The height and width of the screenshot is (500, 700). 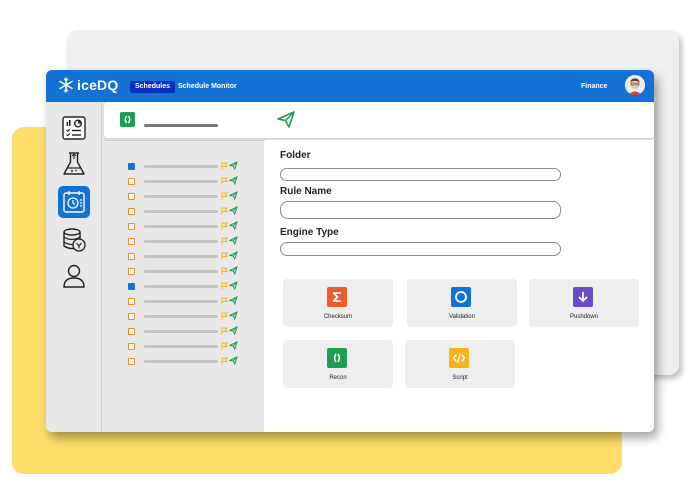 I want to click on avatar, so click(x=635, y=85).